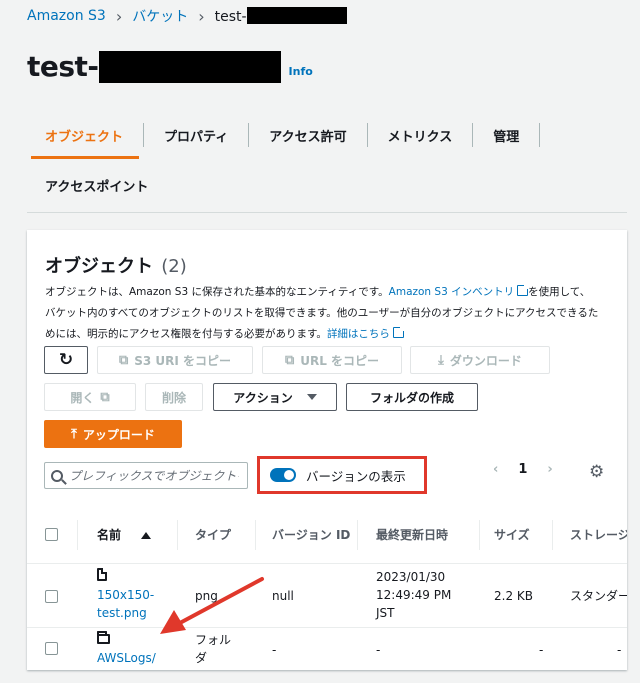 Image resolution: width=640 pixels, height=683 pixels. I want to click on info-link: Info, so click(301, 71).